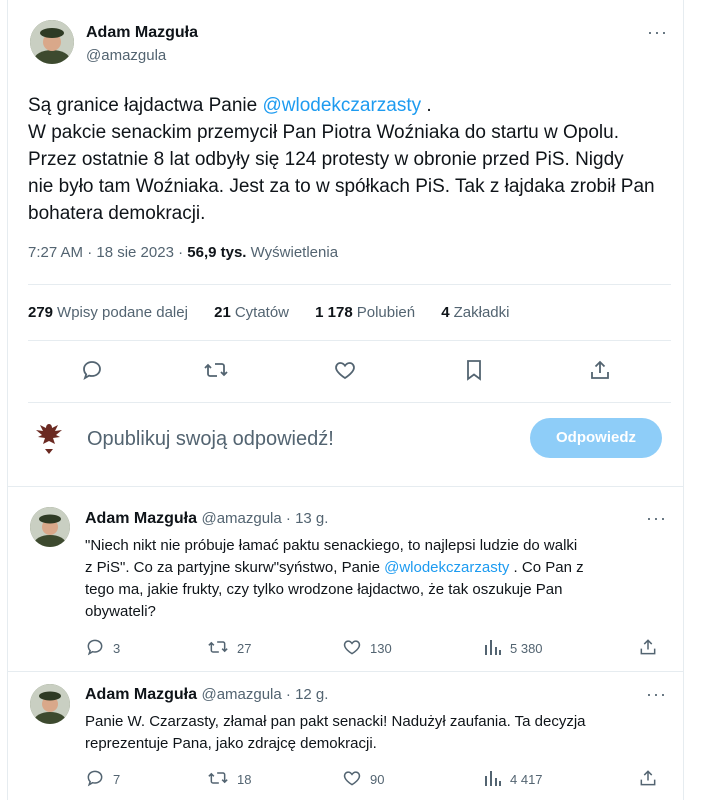  I want to click on author-handle: @amazgula · 13 g., so click(264, 518).